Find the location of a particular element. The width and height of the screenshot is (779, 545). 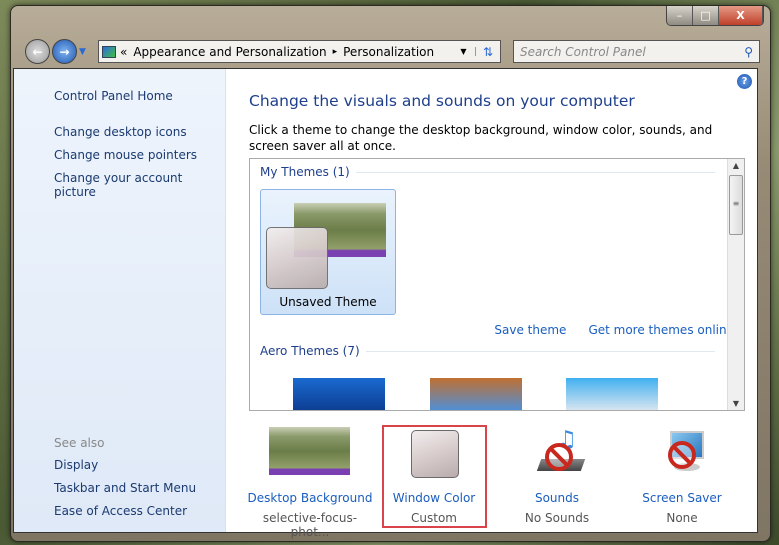

aero-themes-heading: Aero Themes (7) is located at coordinates (487, 351).